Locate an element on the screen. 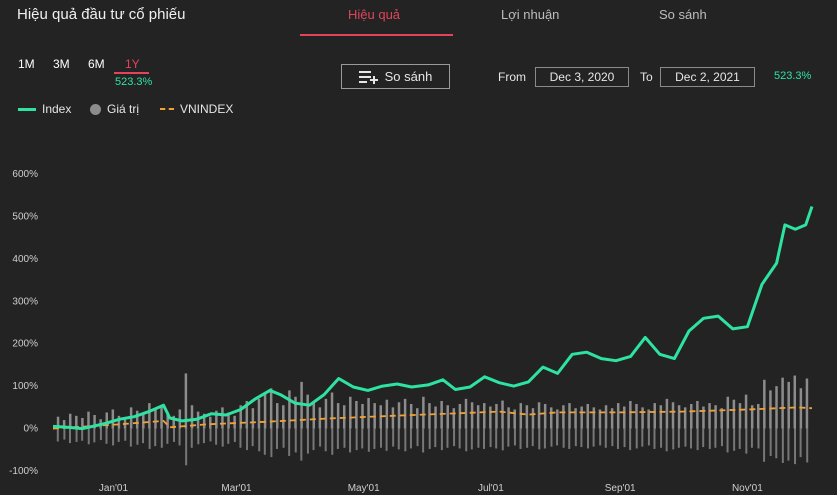 This screenshot has height=495, width=837. x-tick-label: Jan'01 is located at coordinates (114, 488).